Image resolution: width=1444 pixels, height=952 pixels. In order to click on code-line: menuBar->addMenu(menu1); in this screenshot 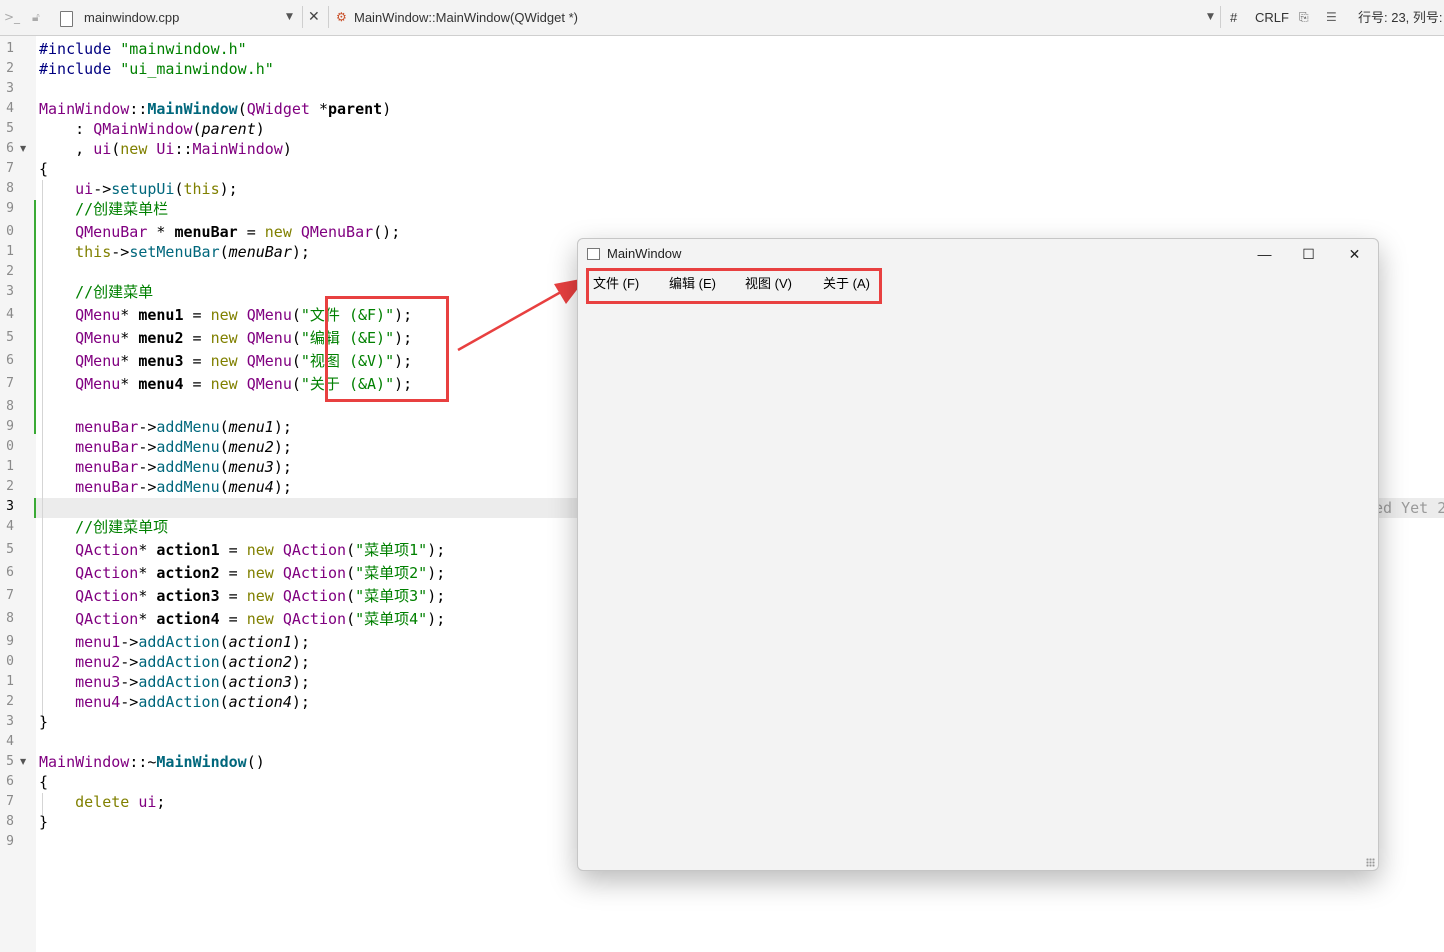, I will do `click(165, 427)`.